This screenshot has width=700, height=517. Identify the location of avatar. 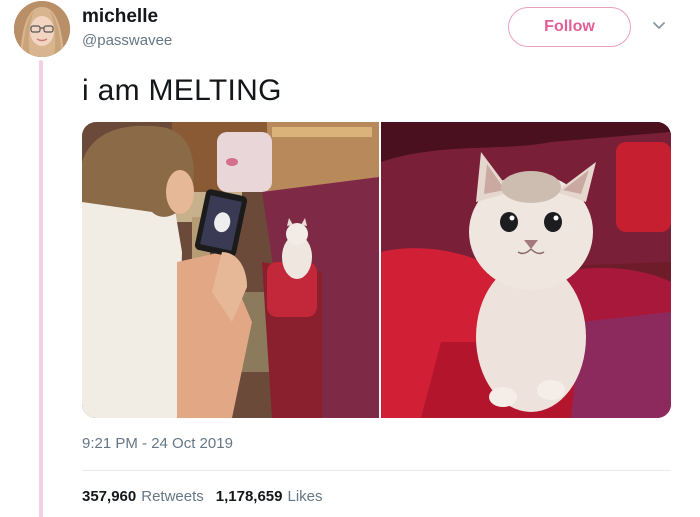
(42, 29).